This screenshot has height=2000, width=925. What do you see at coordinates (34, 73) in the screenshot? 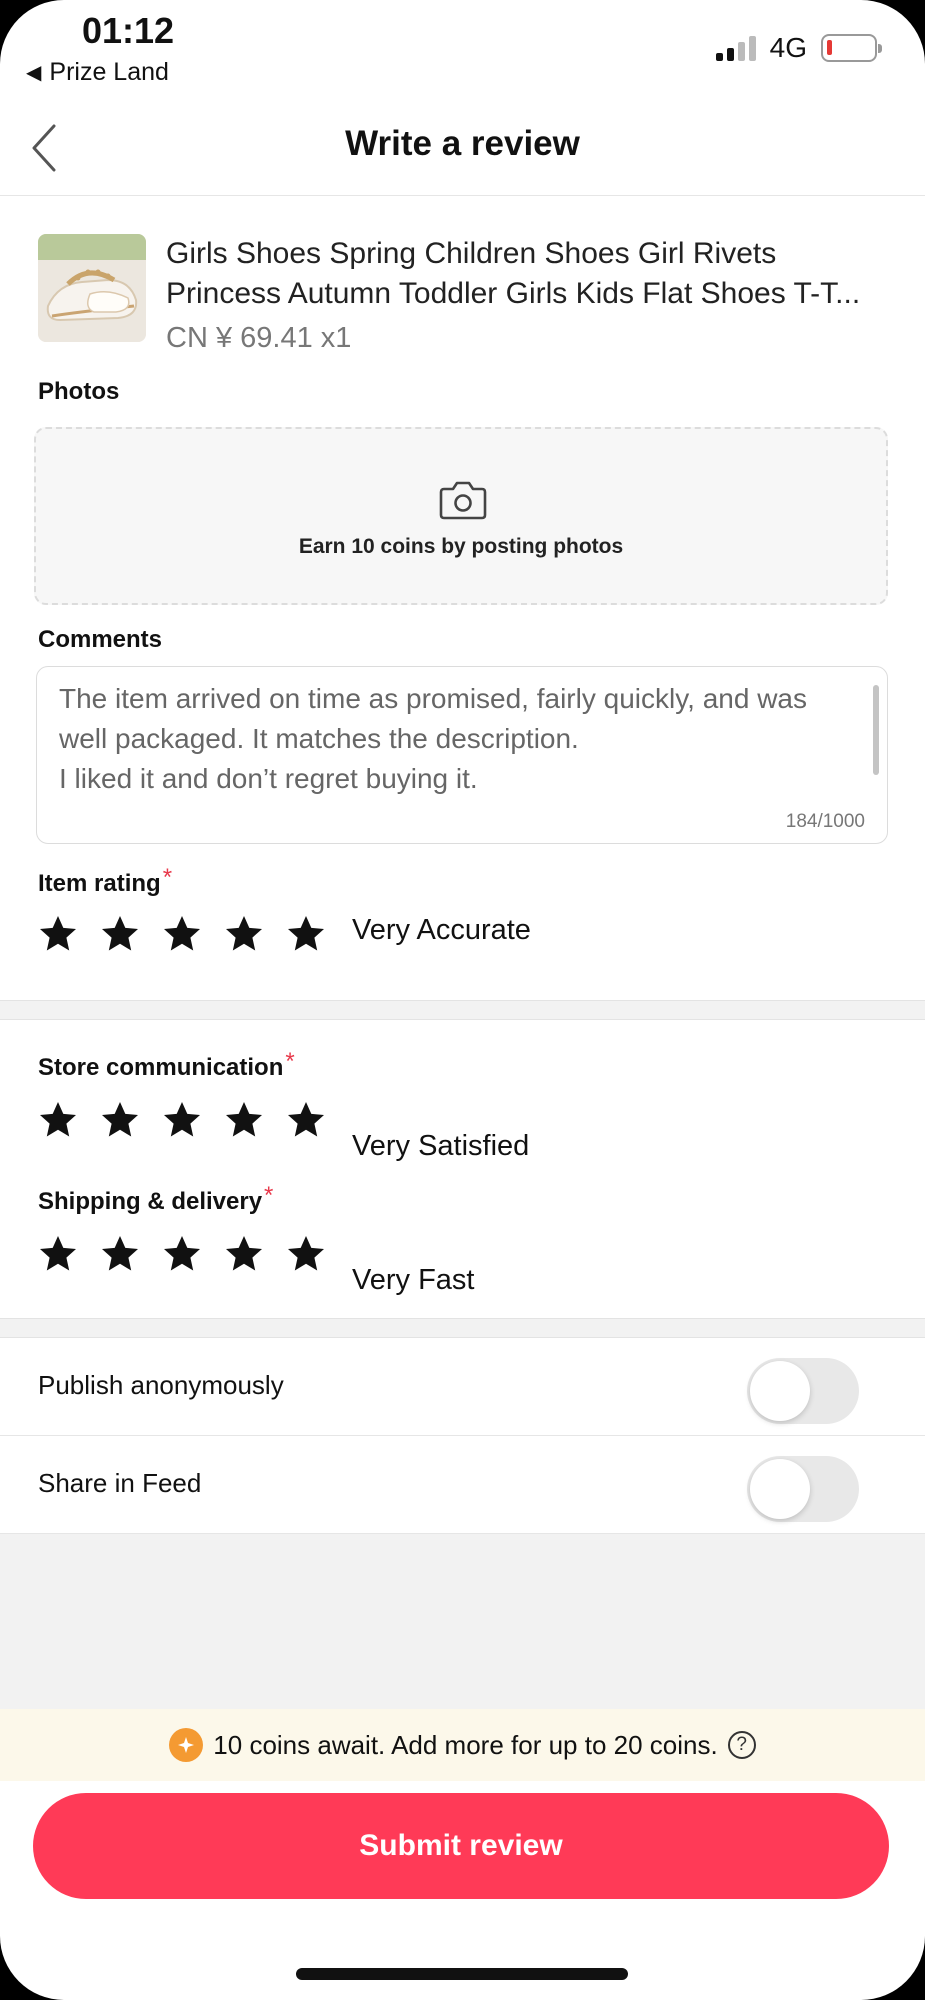
I see `back-triangle-icon: ◀` at bounding box center [34, 73].